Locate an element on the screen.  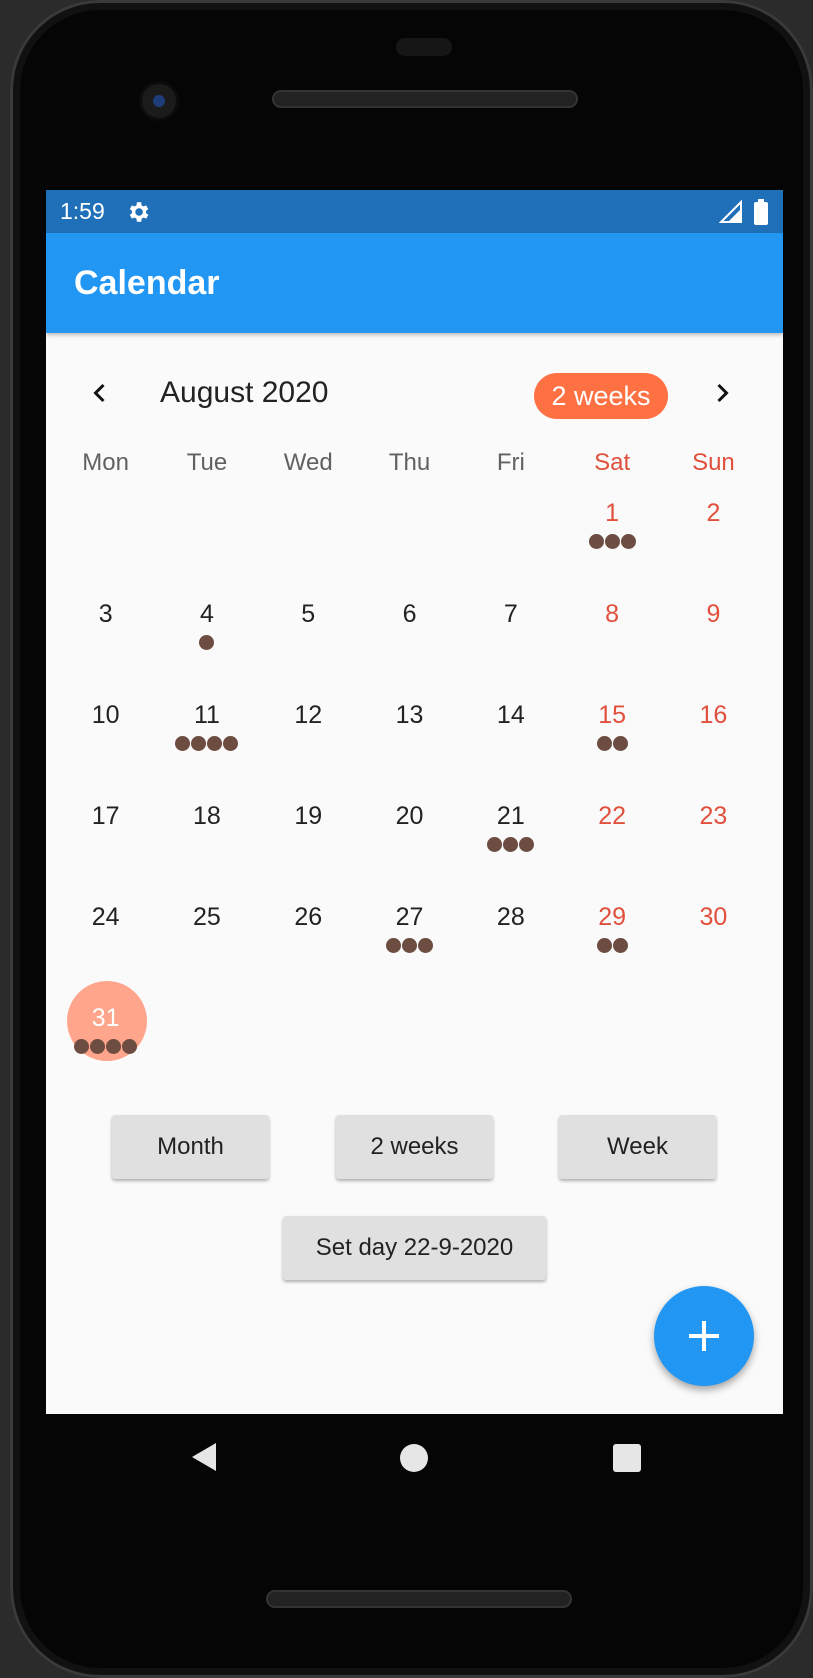
day-cell-14: 14 is located at coordinates (510, 742).